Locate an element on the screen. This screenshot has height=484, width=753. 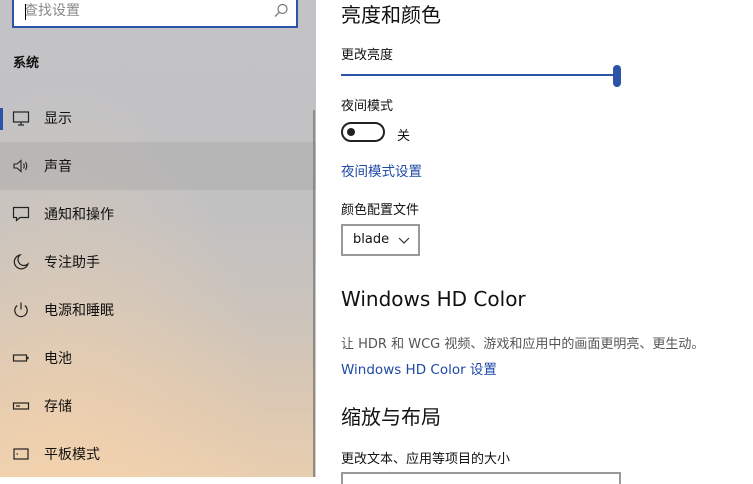
sidebar-item-tablet-mode: 平板模式 is located at coordinates (158, 453).